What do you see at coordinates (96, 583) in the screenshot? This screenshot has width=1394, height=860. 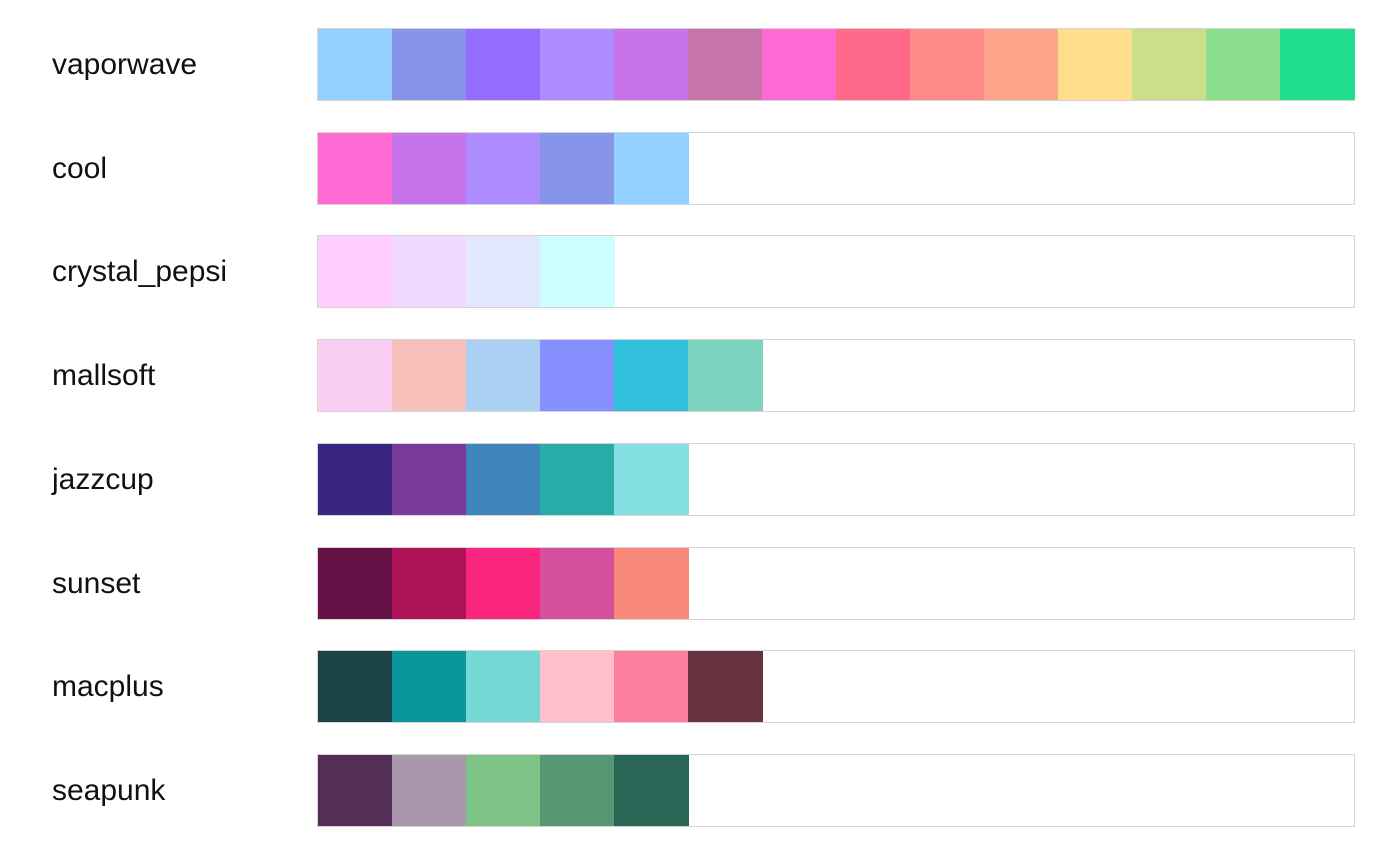 I see `palette-name-label: sunset` at bounding box center [96, 583].